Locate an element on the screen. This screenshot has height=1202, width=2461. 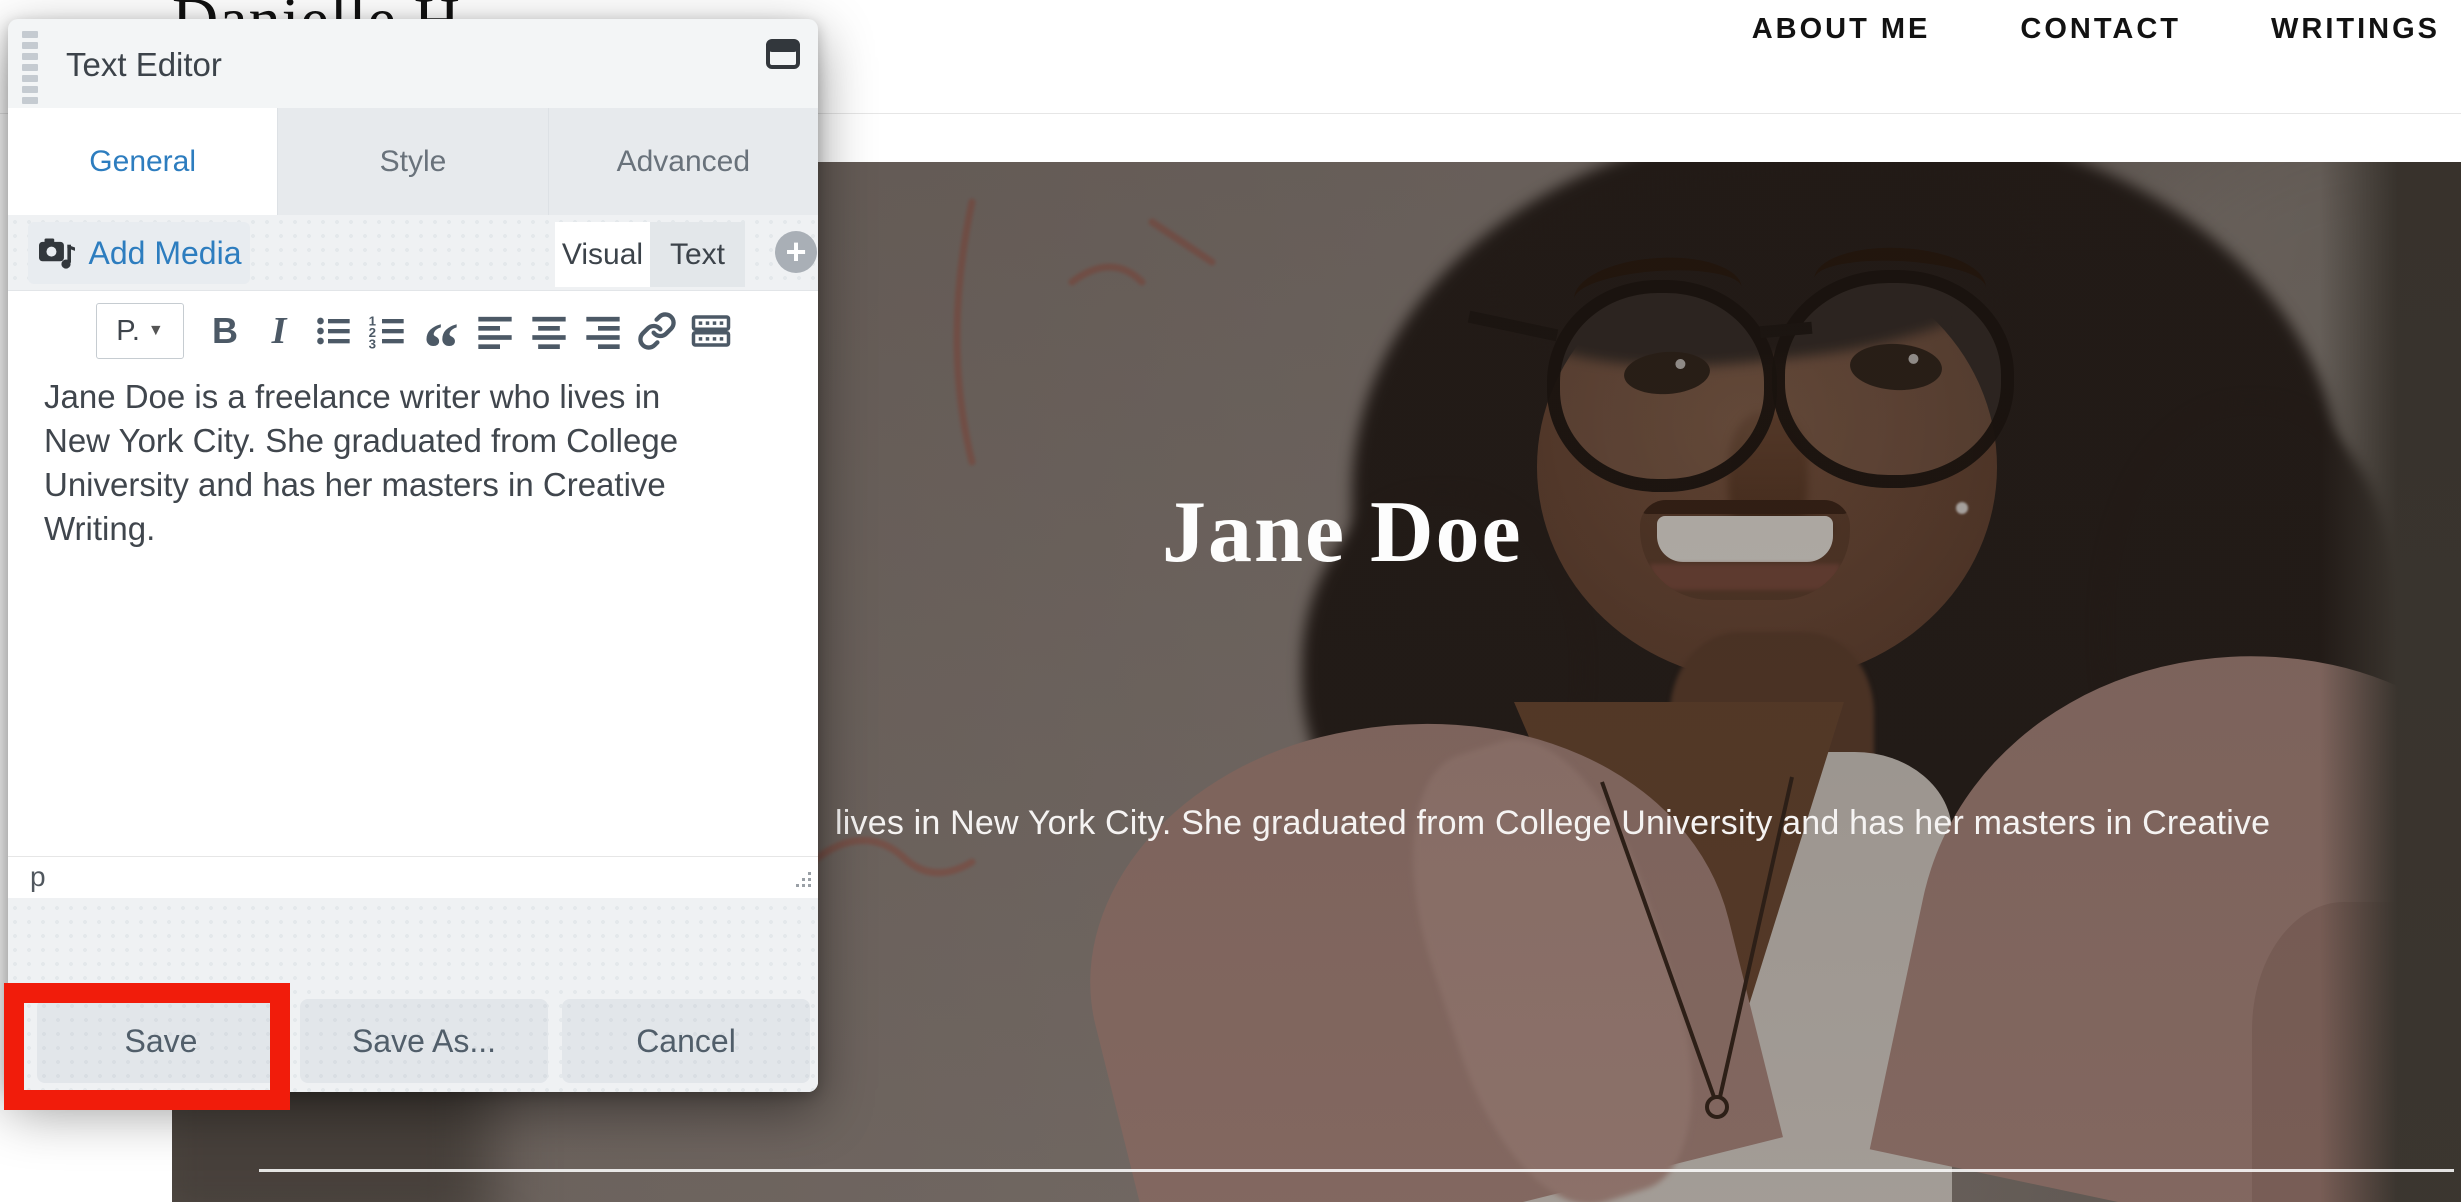
resize-grip-icon is located at coordinates (804, 882).